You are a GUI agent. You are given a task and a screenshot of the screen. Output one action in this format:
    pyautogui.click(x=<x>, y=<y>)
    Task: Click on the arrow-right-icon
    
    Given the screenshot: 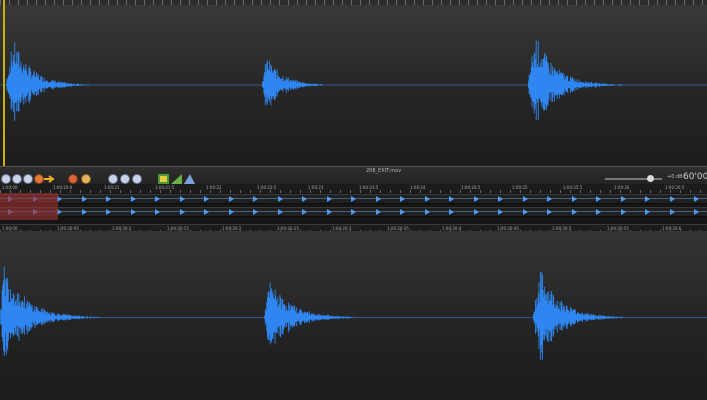 What is the action you would take?
    pyautogui.click(x=49, y=179)
    